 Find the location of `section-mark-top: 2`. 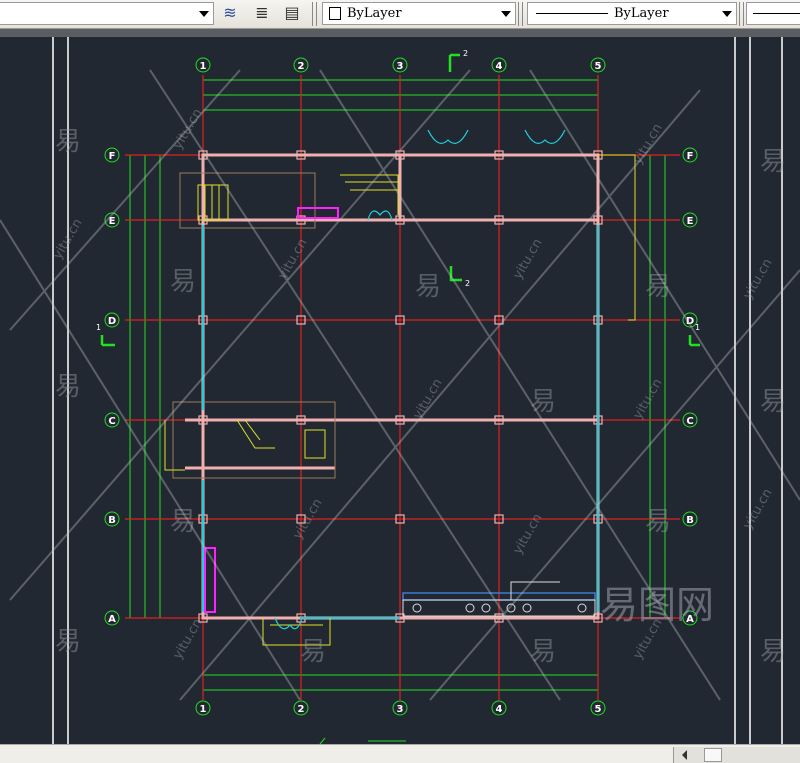

section-mark-top: 2 is located at coordinates (465, 53).